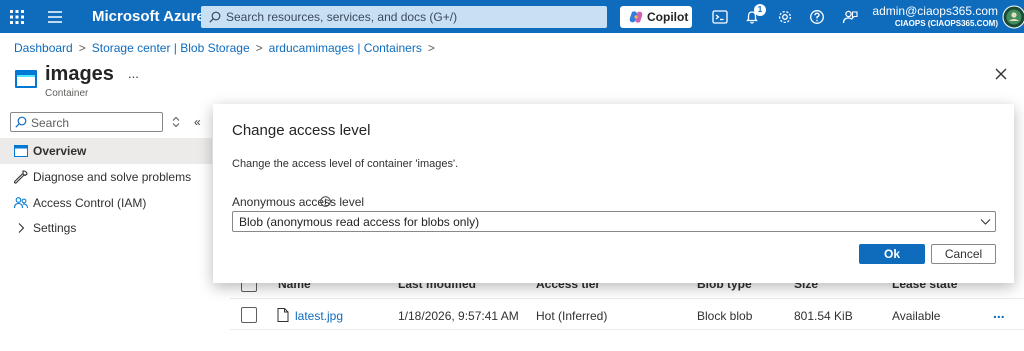 This screenshot has height=351, width=1024. I want to click on sidebar-item-label: Overview, so click(60, 151).